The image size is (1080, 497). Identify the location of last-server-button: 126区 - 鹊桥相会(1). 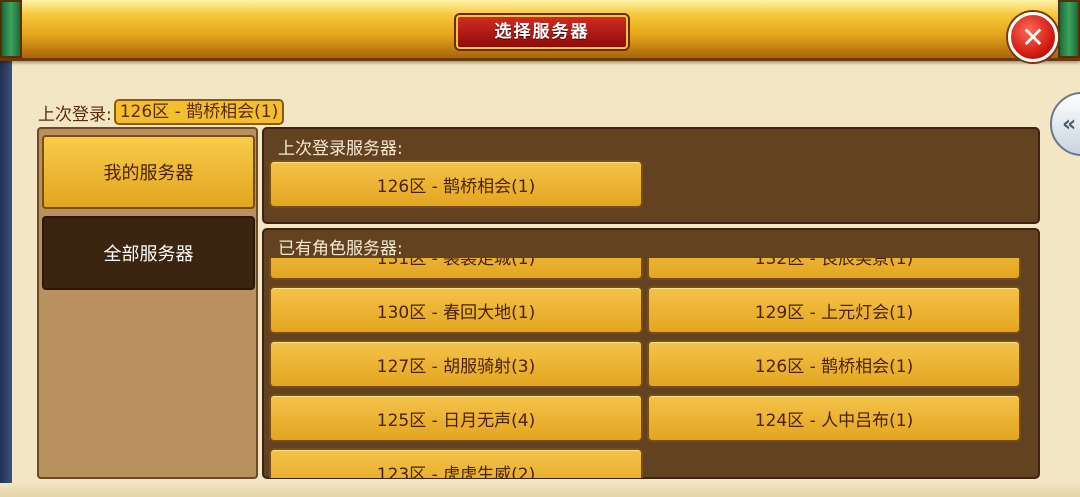
(456, 184).